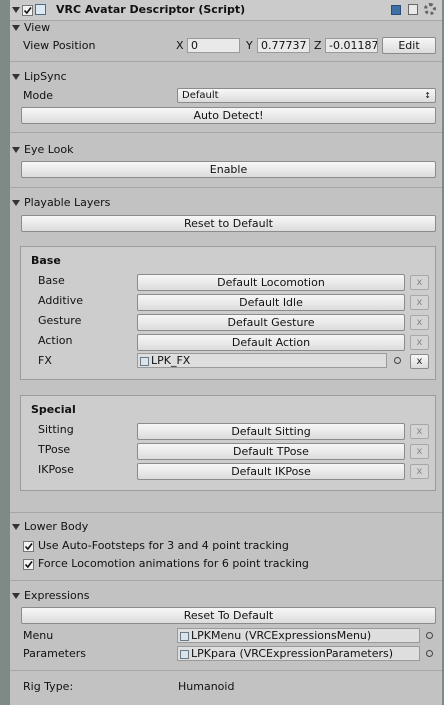 This screenshot has height=705, width=444. What do you see at coordinates (59, 45) in the screenshot?
I see `view-position-label: View Position` at bounding box center [59, 45].